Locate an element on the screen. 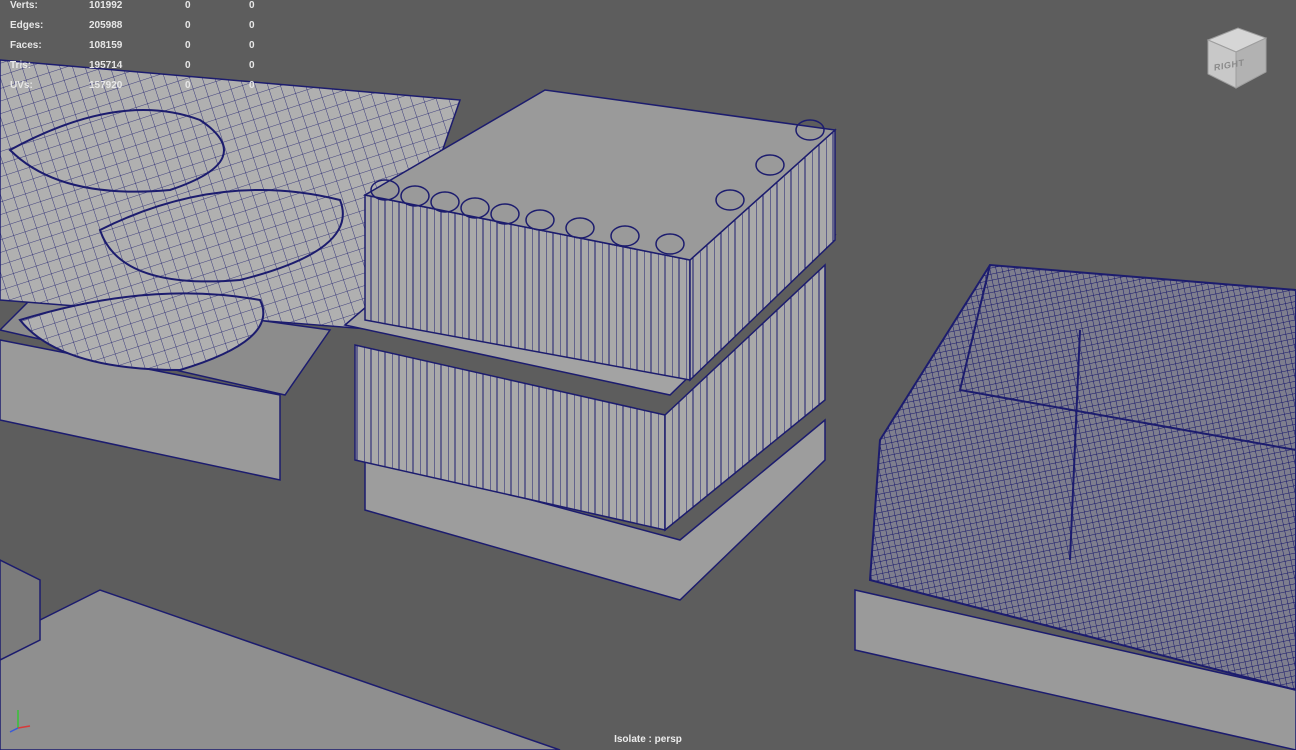 This screenshot has height=750, width=1296. hud-label: Edges: is located at coordinates (27, 25).